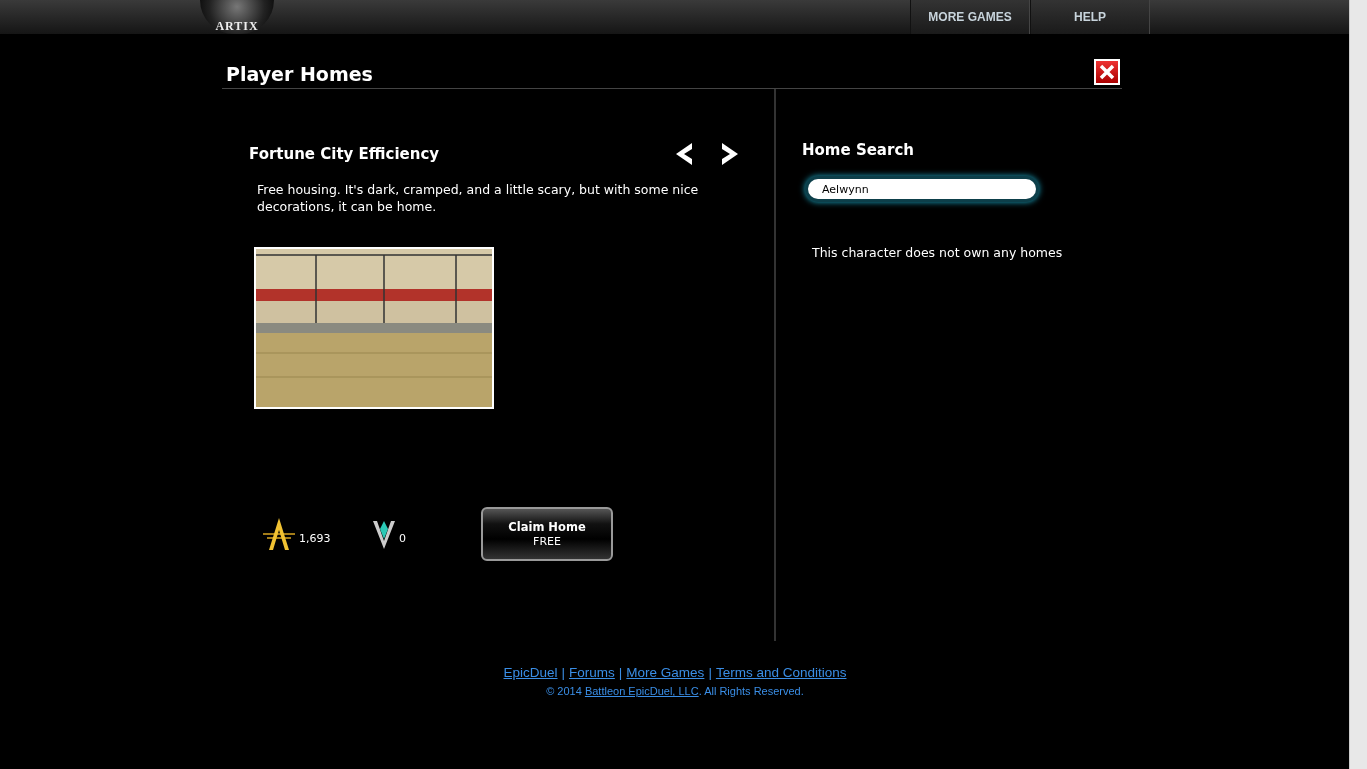 Image resolution: width=1367 pixels, height=769 pixels. What do you see at coordinates (315, 538) in the screenshot?
I see `currency-amount: 1,693` at bounding box center [315, 538].